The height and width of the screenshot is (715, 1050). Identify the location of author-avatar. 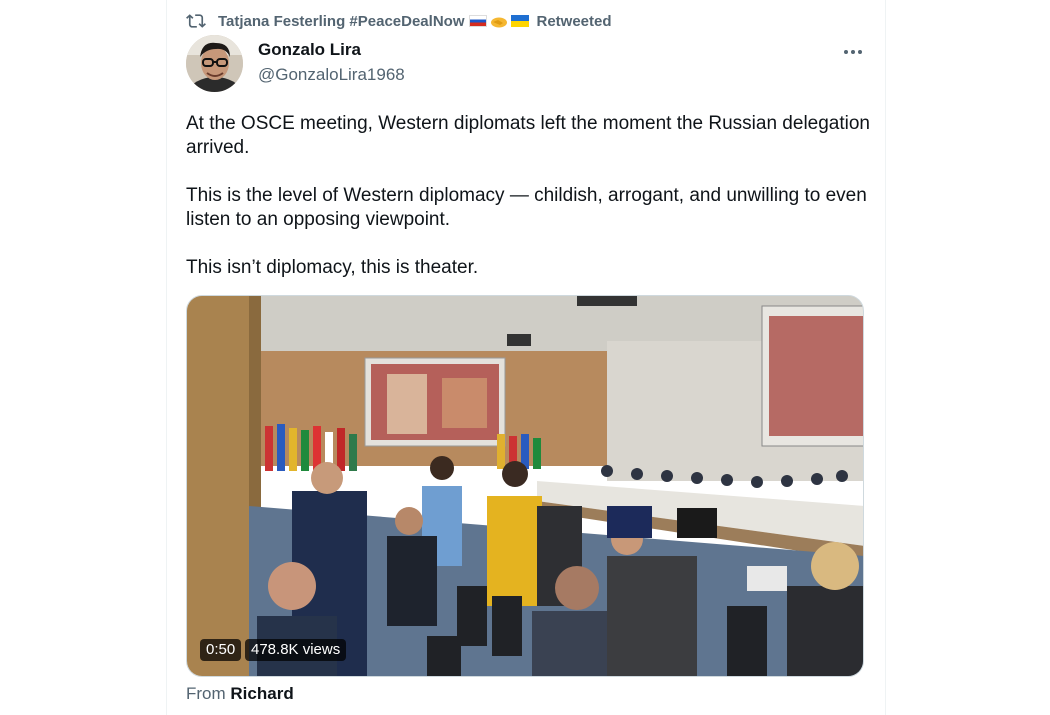
(214, 63).